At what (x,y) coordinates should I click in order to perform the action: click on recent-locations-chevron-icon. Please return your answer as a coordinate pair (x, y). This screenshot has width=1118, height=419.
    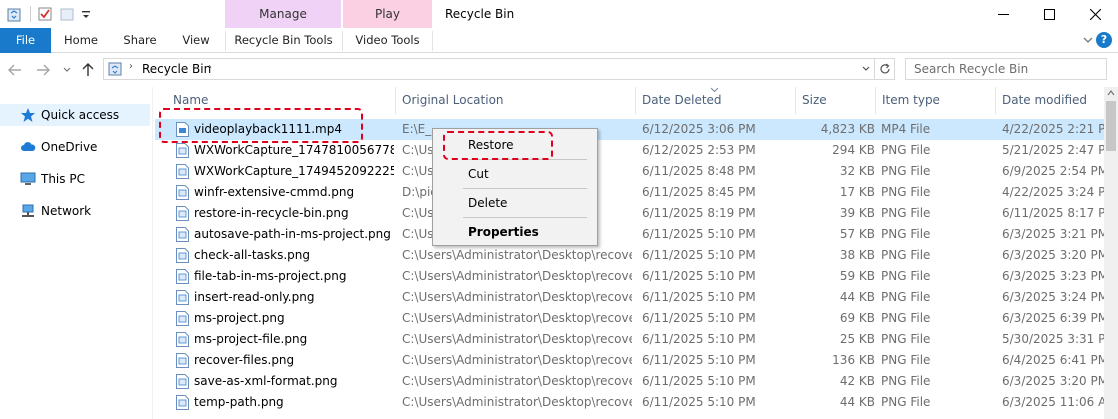
    Looking at the image, I should click on (67, 70).